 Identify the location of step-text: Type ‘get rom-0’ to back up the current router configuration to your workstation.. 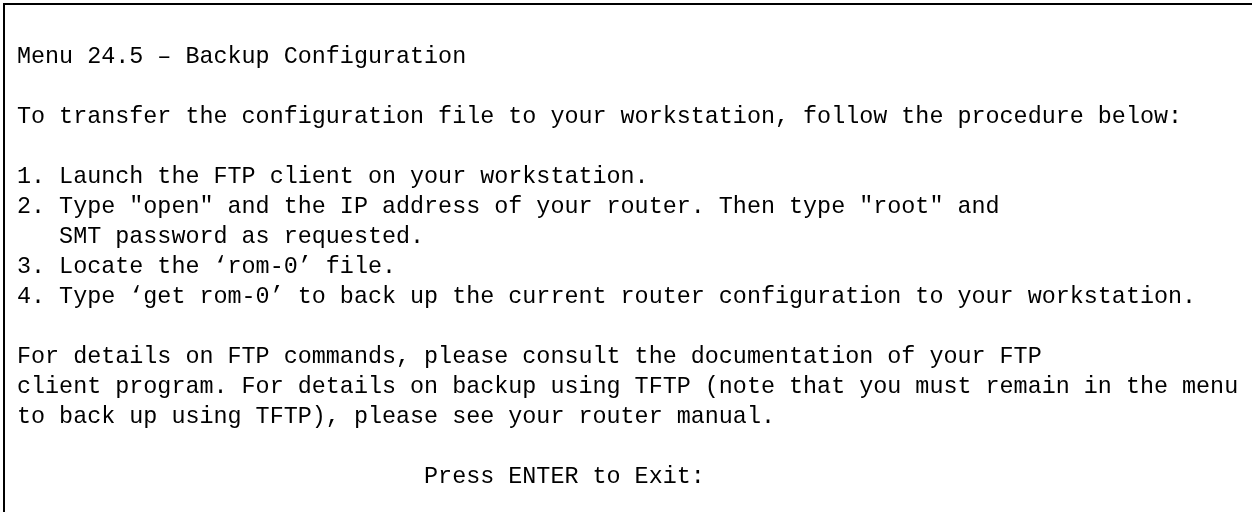
(628, 297).